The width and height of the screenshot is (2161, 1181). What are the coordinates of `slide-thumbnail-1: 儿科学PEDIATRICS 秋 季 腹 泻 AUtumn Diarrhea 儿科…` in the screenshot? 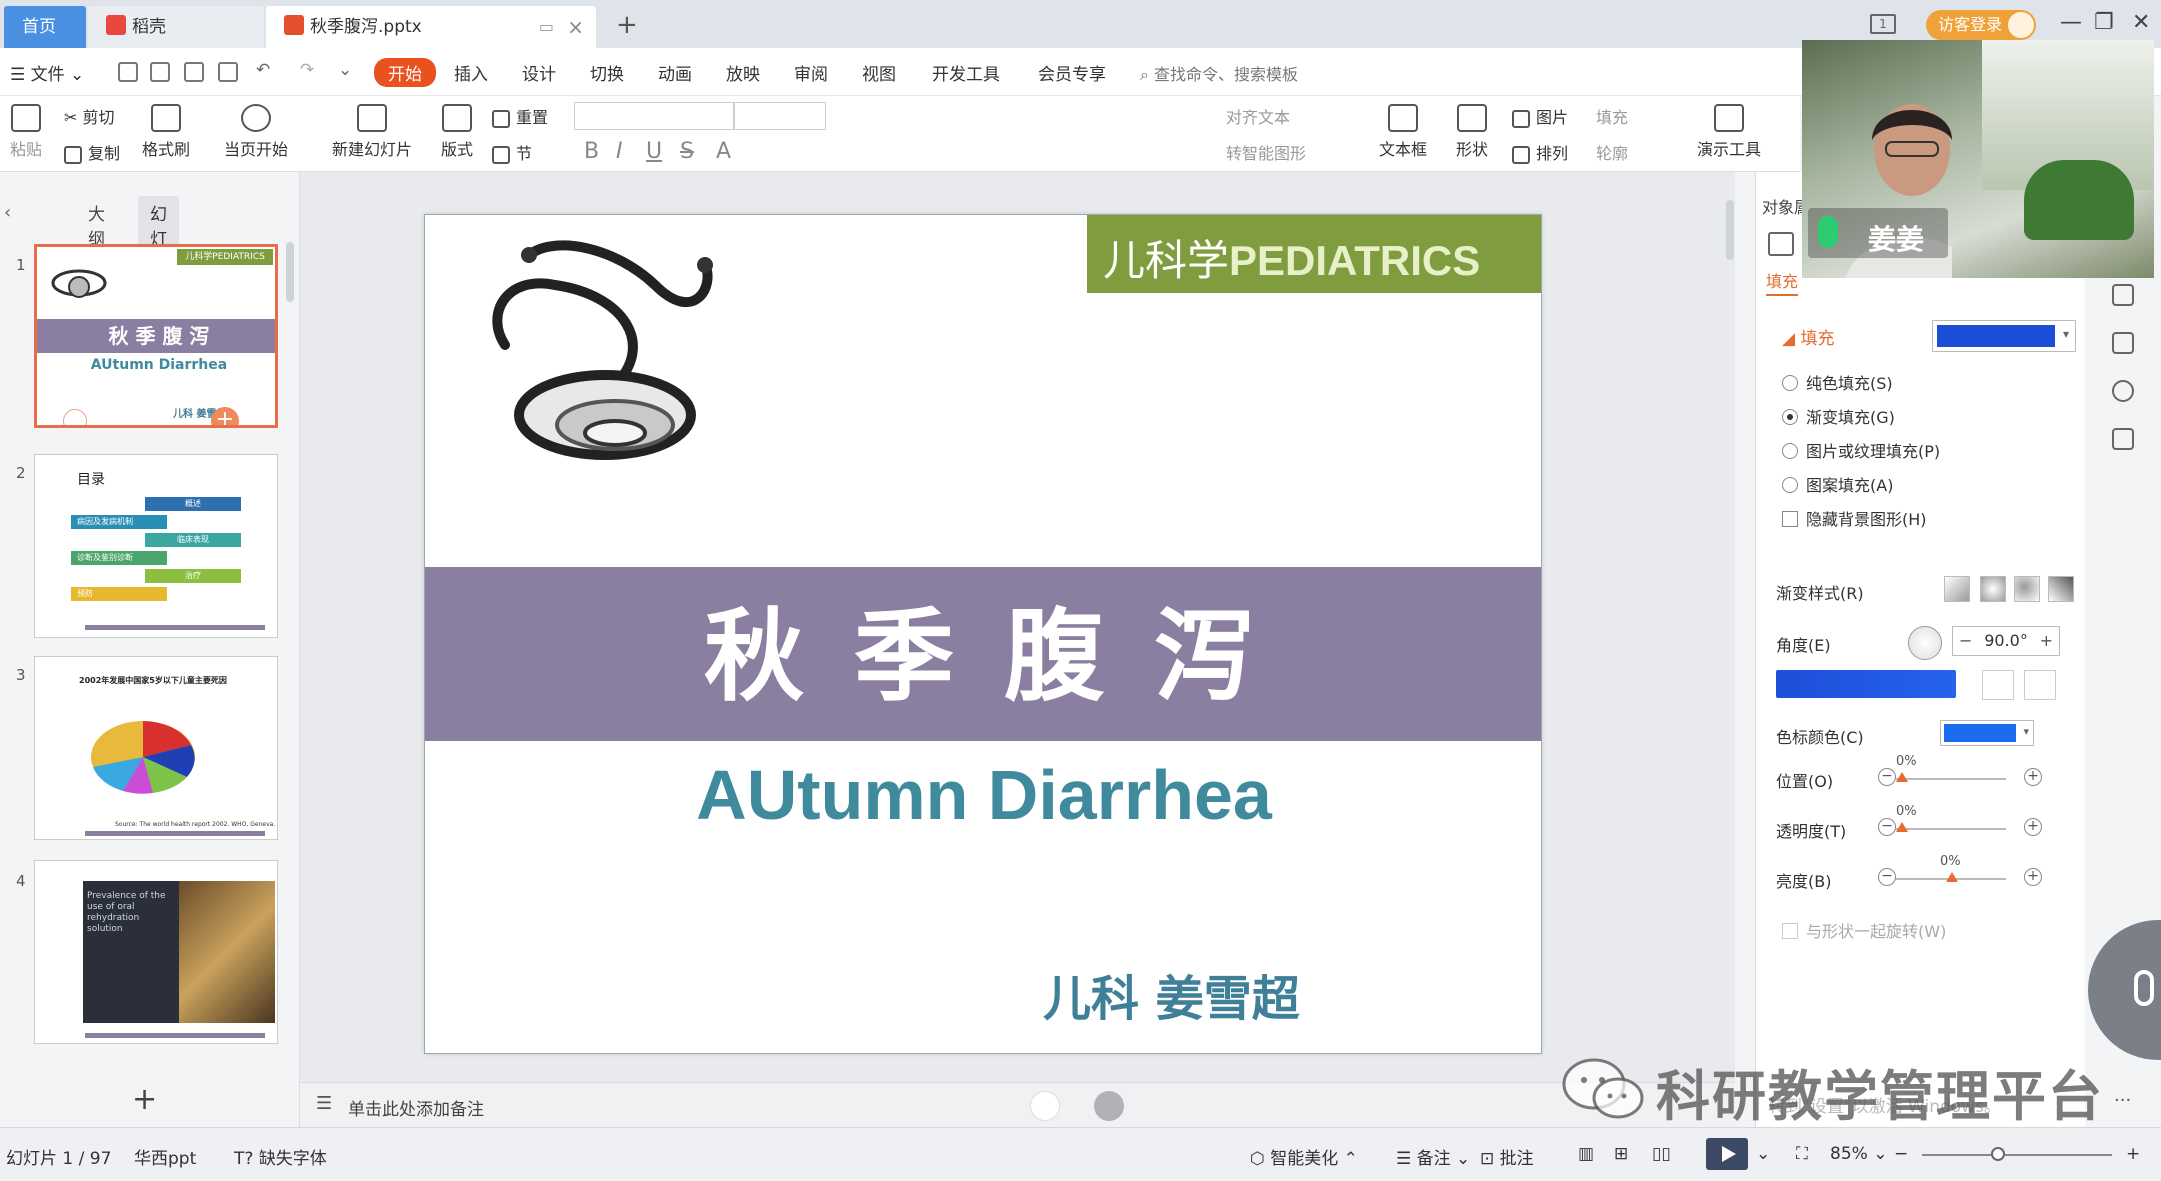 It's located at (156, 336).